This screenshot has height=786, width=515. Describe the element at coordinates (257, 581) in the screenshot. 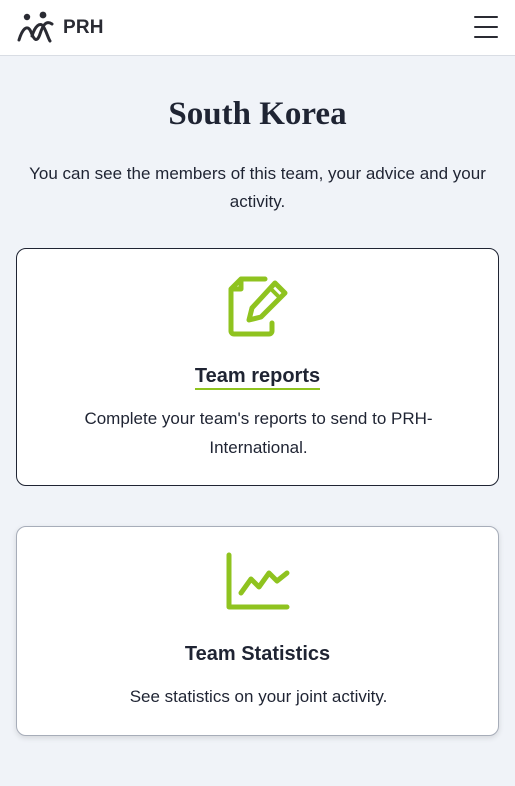

I see `line-chart-icon` at that location.